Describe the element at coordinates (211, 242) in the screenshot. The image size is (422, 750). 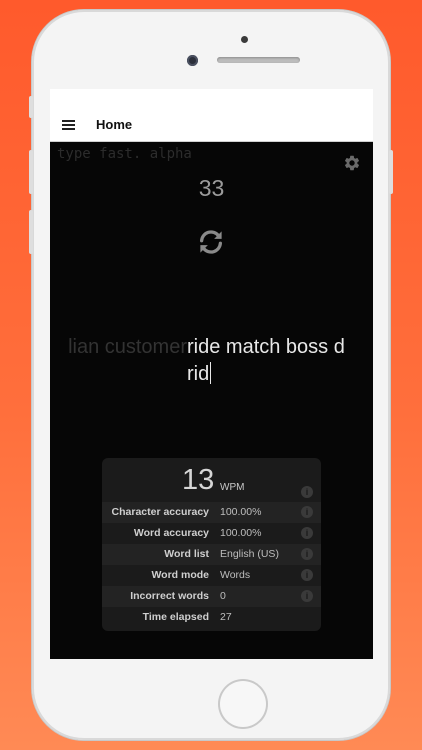
I see `refresh-icon` at that location.